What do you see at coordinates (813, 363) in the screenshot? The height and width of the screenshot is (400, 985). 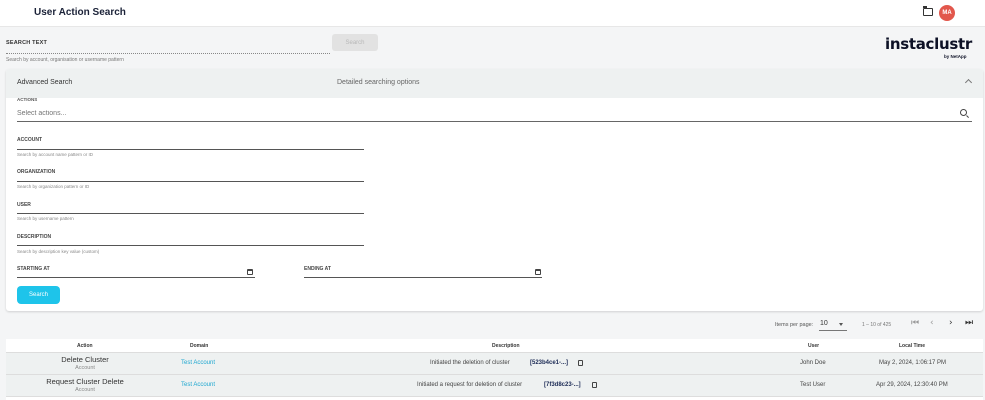 I see `user-name: John Doe` at bounding box center [813, 363].